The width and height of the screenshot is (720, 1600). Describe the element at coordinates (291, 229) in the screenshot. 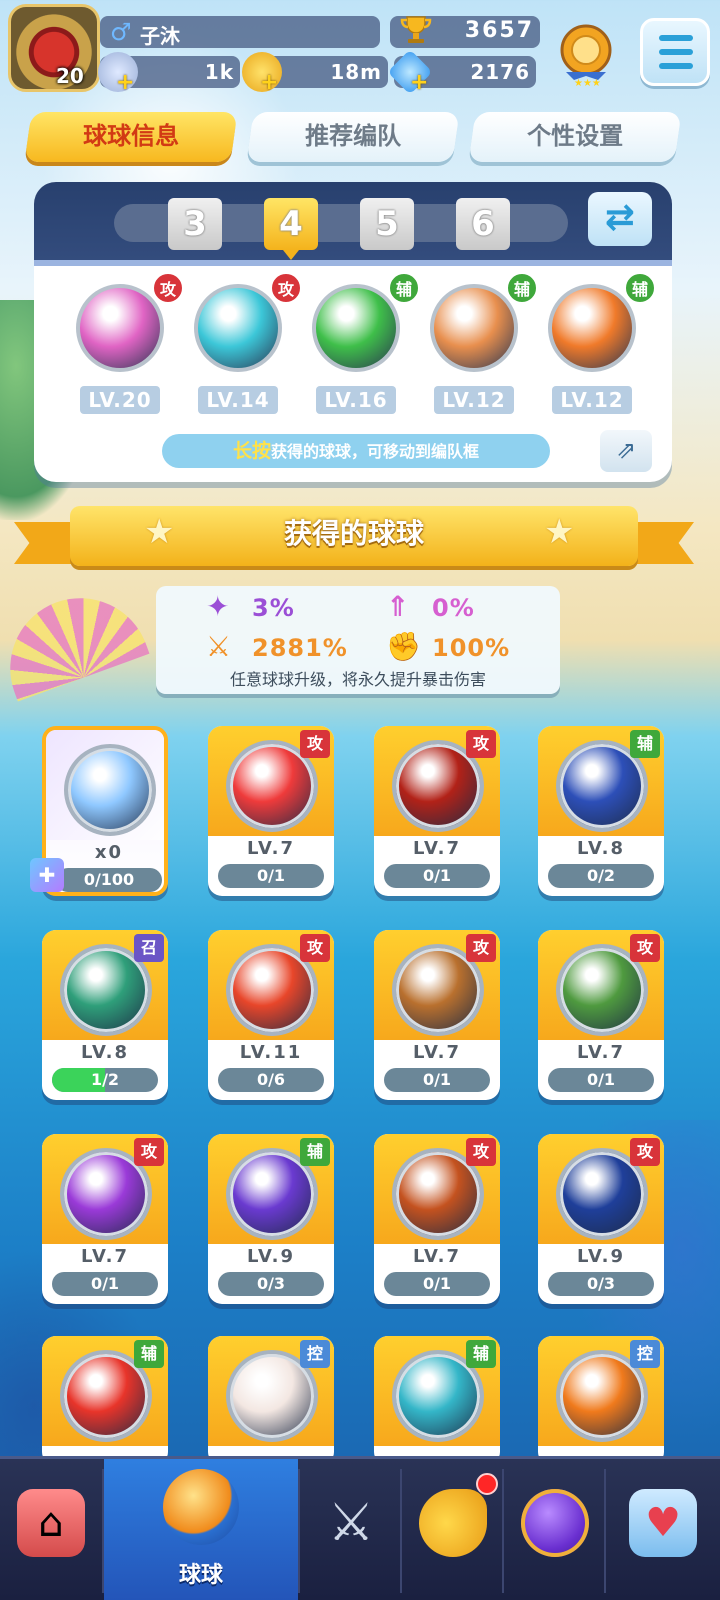

I see `team-slot-4: 4` at that location.